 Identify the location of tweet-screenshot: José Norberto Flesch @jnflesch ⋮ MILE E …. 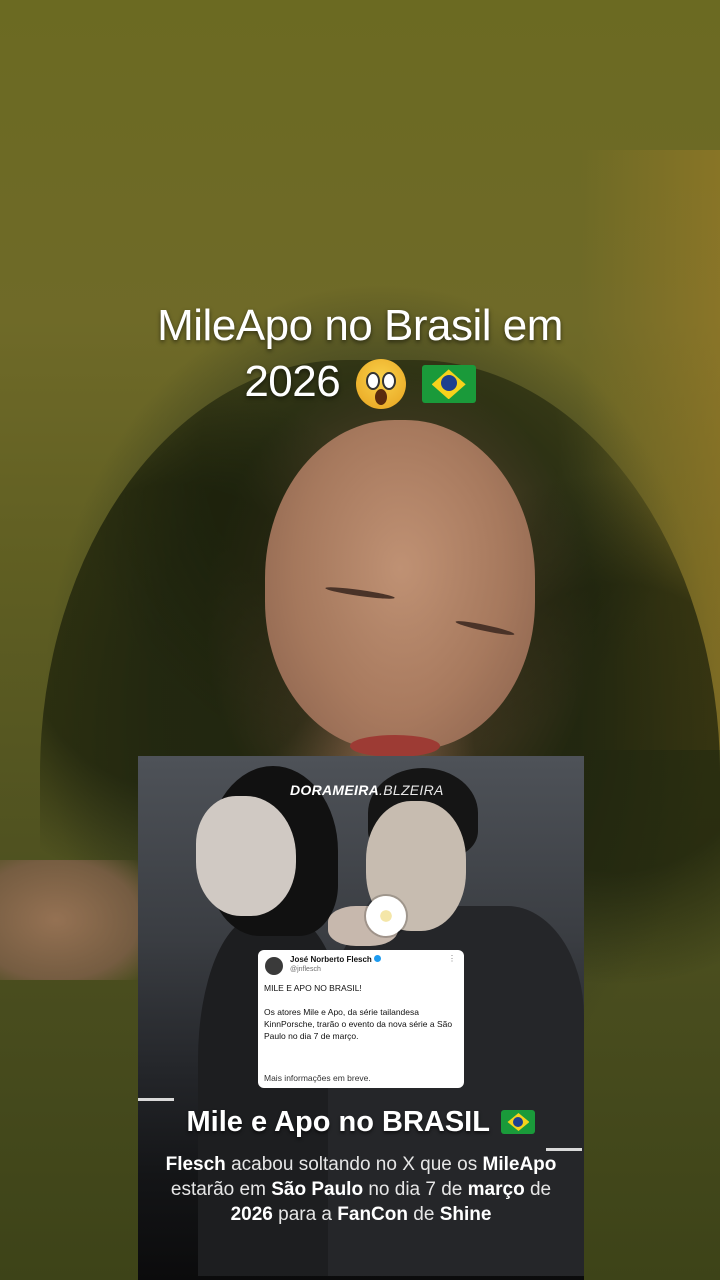
(361, 1019).